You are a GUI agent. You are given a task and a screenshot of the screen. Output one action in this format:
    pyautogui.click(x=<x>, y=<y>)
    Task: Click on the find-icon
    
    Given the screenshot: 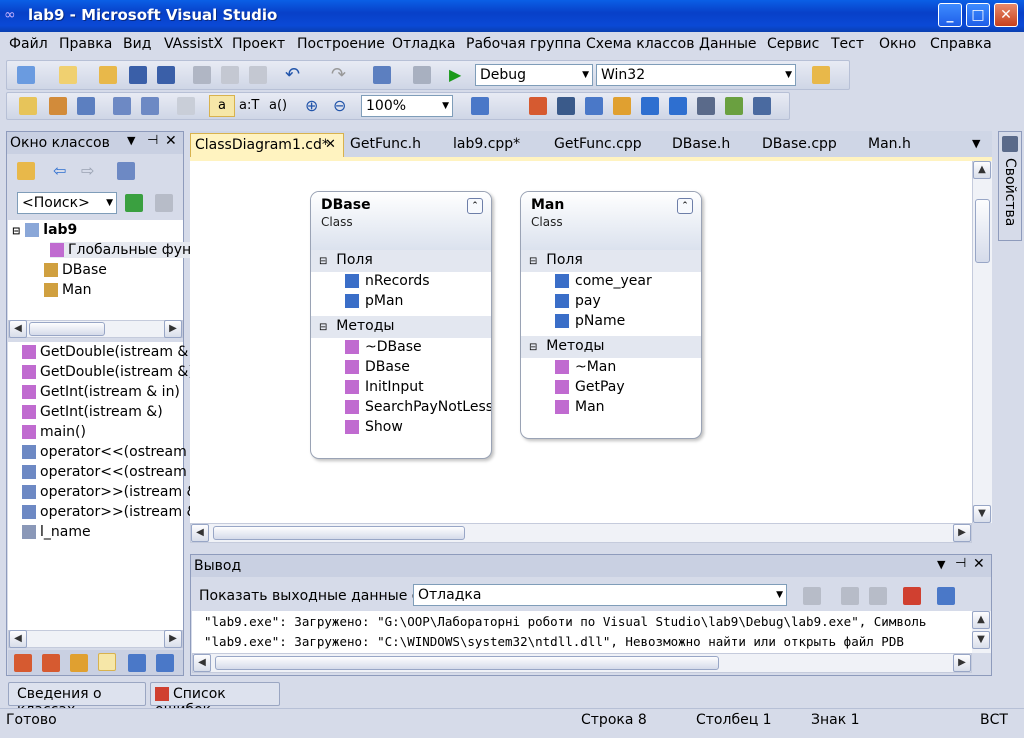 What is the action you would take?
    pyautogui.click(x=594, y=106)
    